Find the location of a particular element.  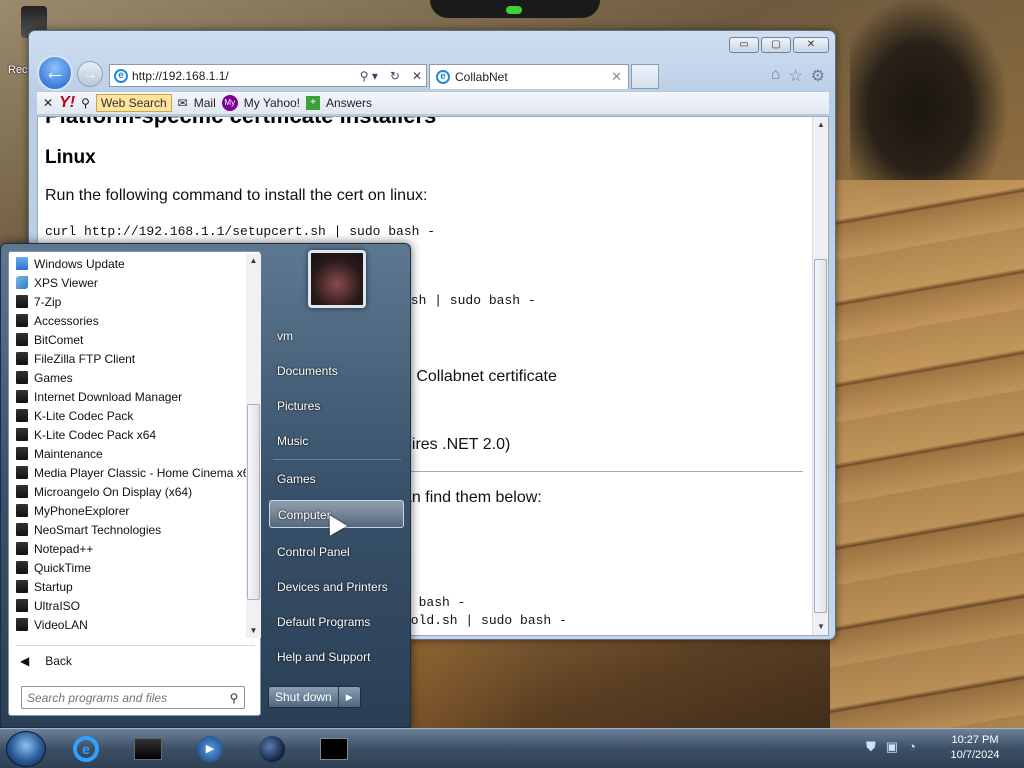

program-label: MyPhoneExplorer is located at coordinates (82, 510).